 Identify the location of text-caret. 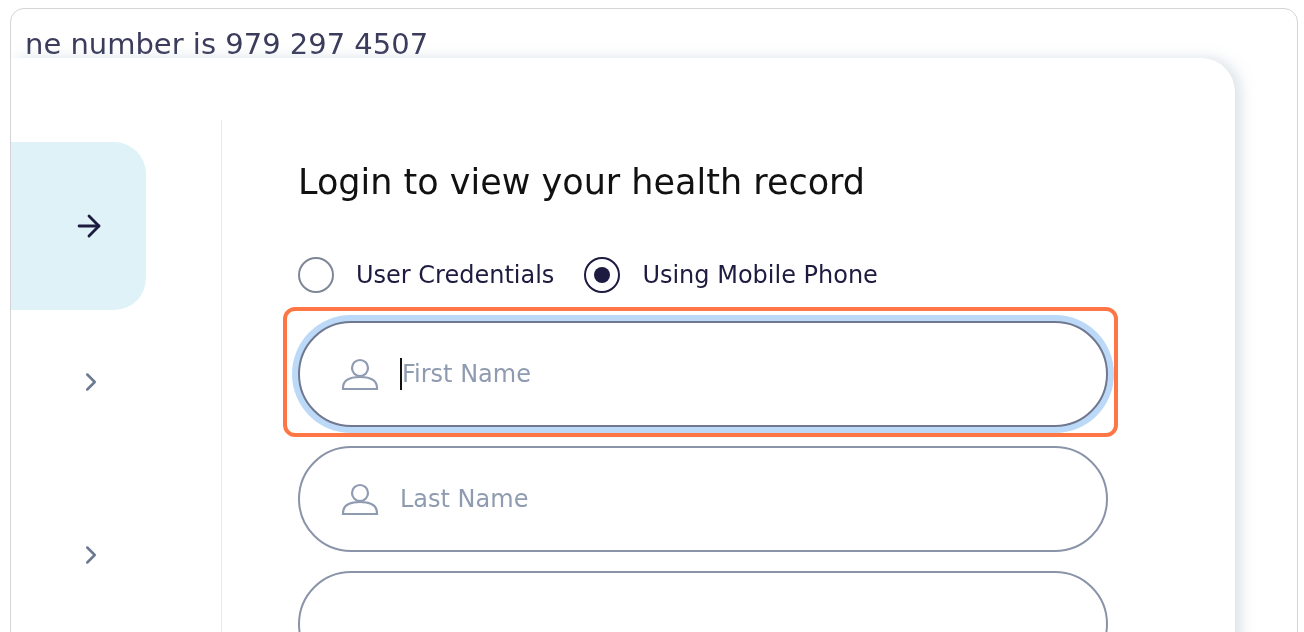
(401, 374).